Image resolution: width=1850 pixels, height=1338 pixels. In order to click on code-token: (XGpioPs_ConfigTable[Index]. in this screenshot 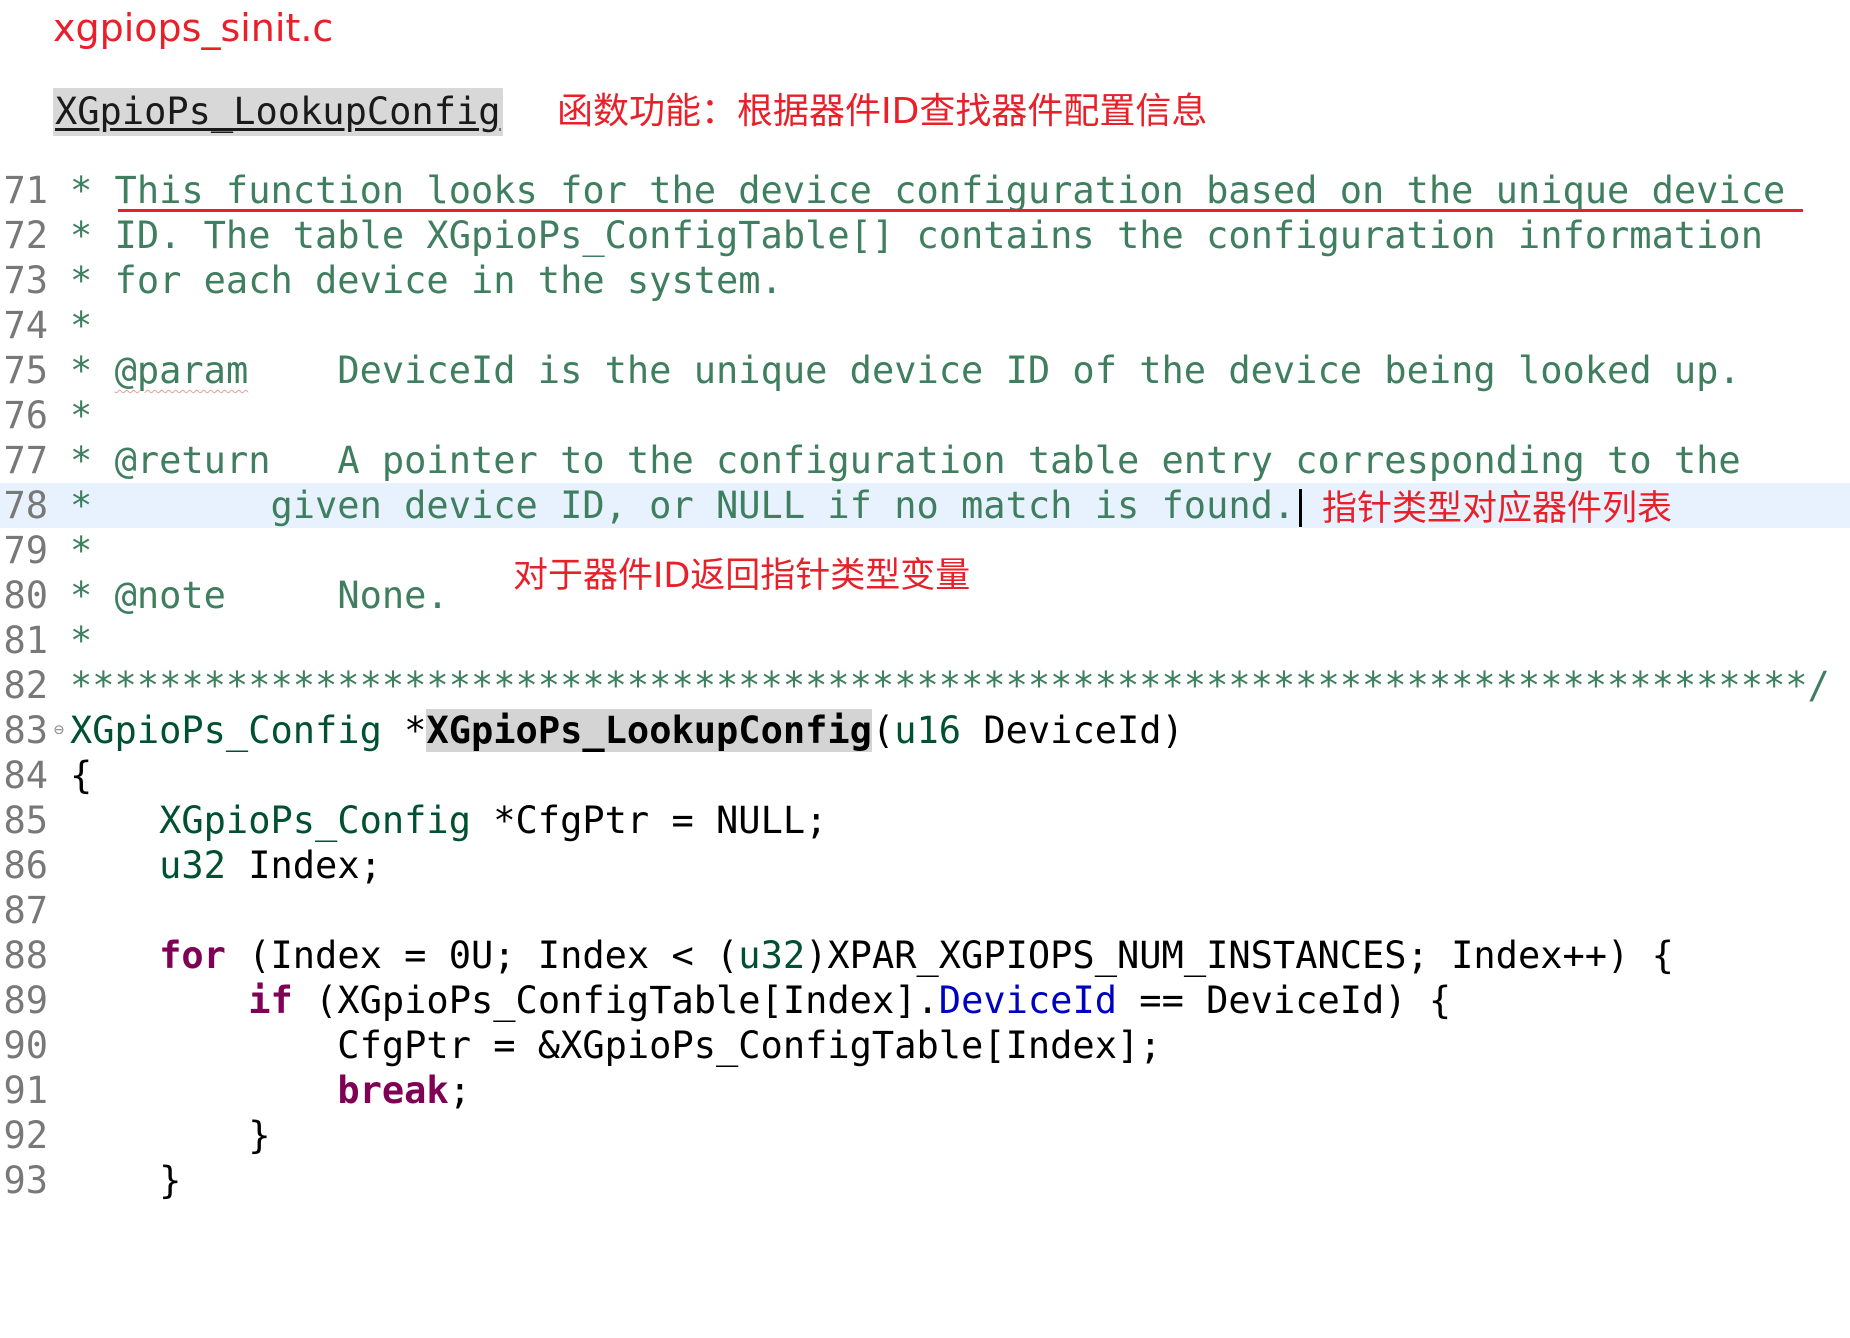, I will do `click(615, 1000)`.